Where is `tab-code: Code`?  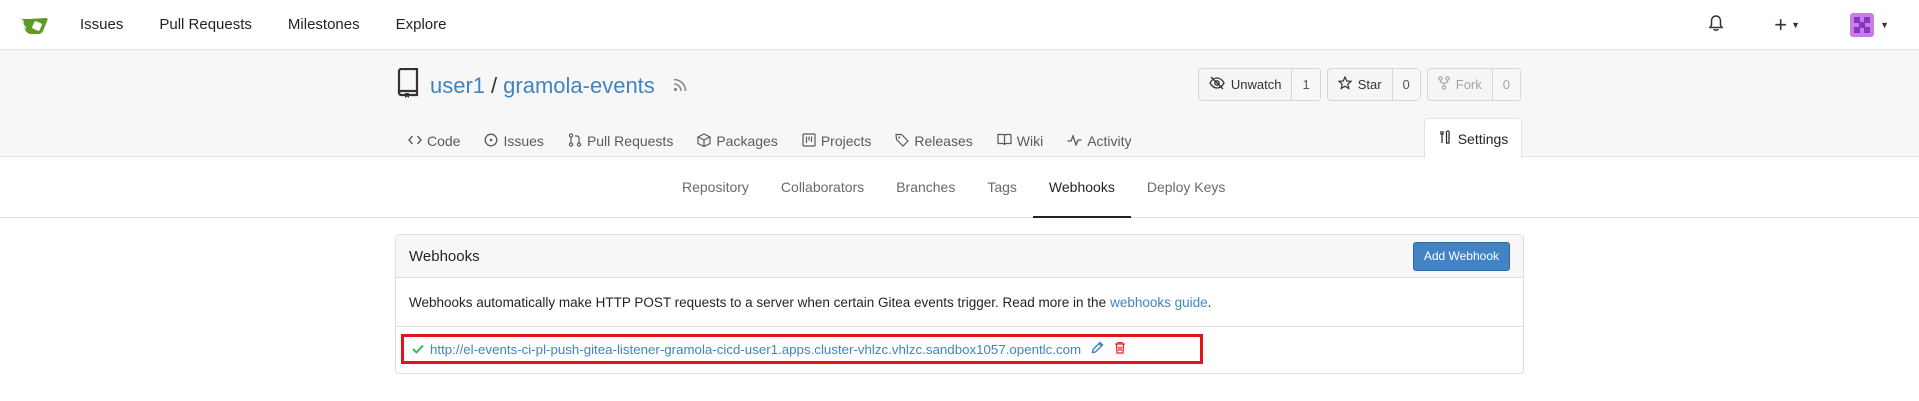 tab-code: Code is located at coordinates (434, 141).